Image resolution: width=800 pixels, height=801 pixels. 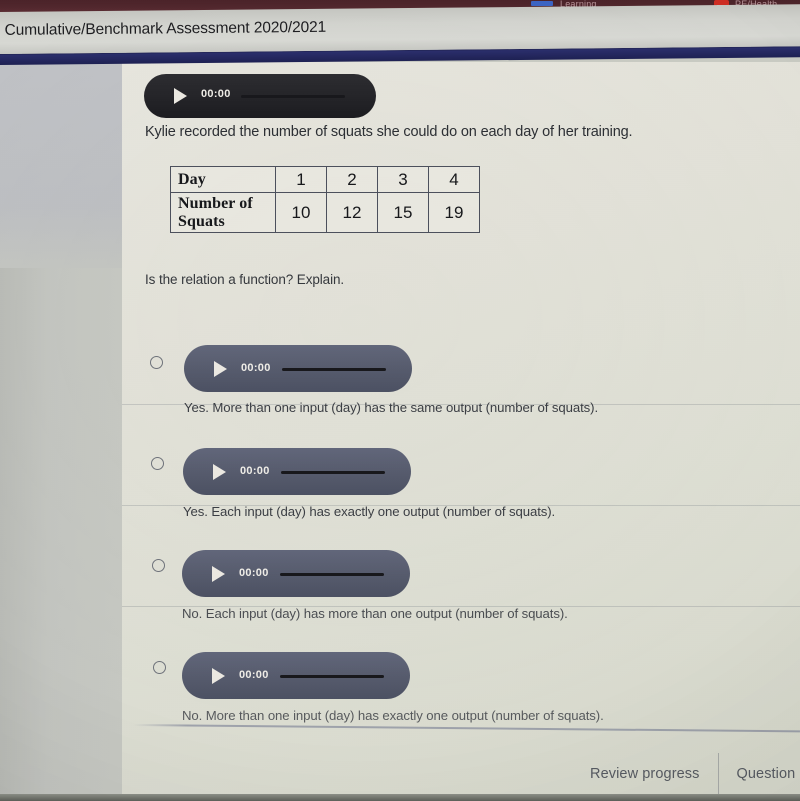 I want to click on option-1-audio-player: 00:00, so click(x=298, y=368).